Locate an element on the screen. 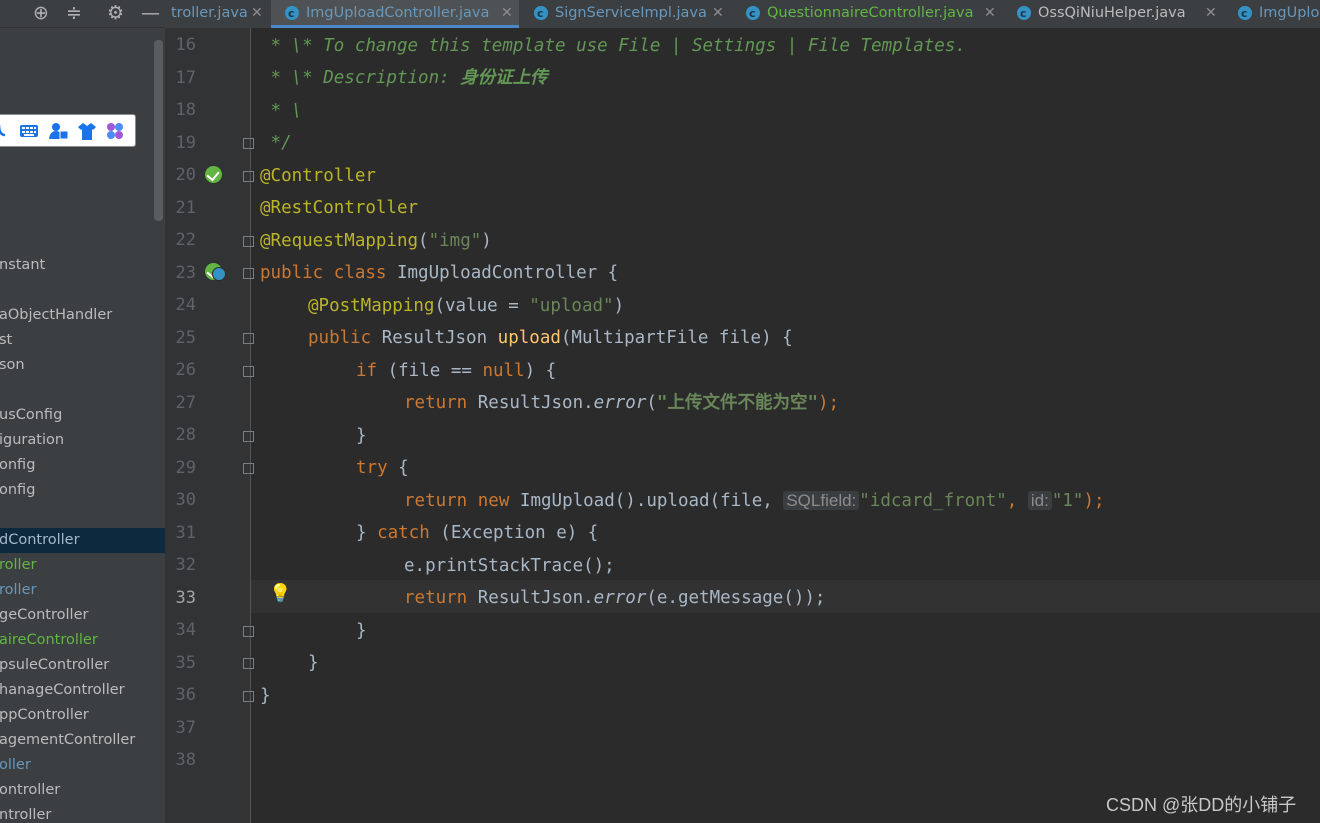  keyword: try is located at coordinates (377, 468).